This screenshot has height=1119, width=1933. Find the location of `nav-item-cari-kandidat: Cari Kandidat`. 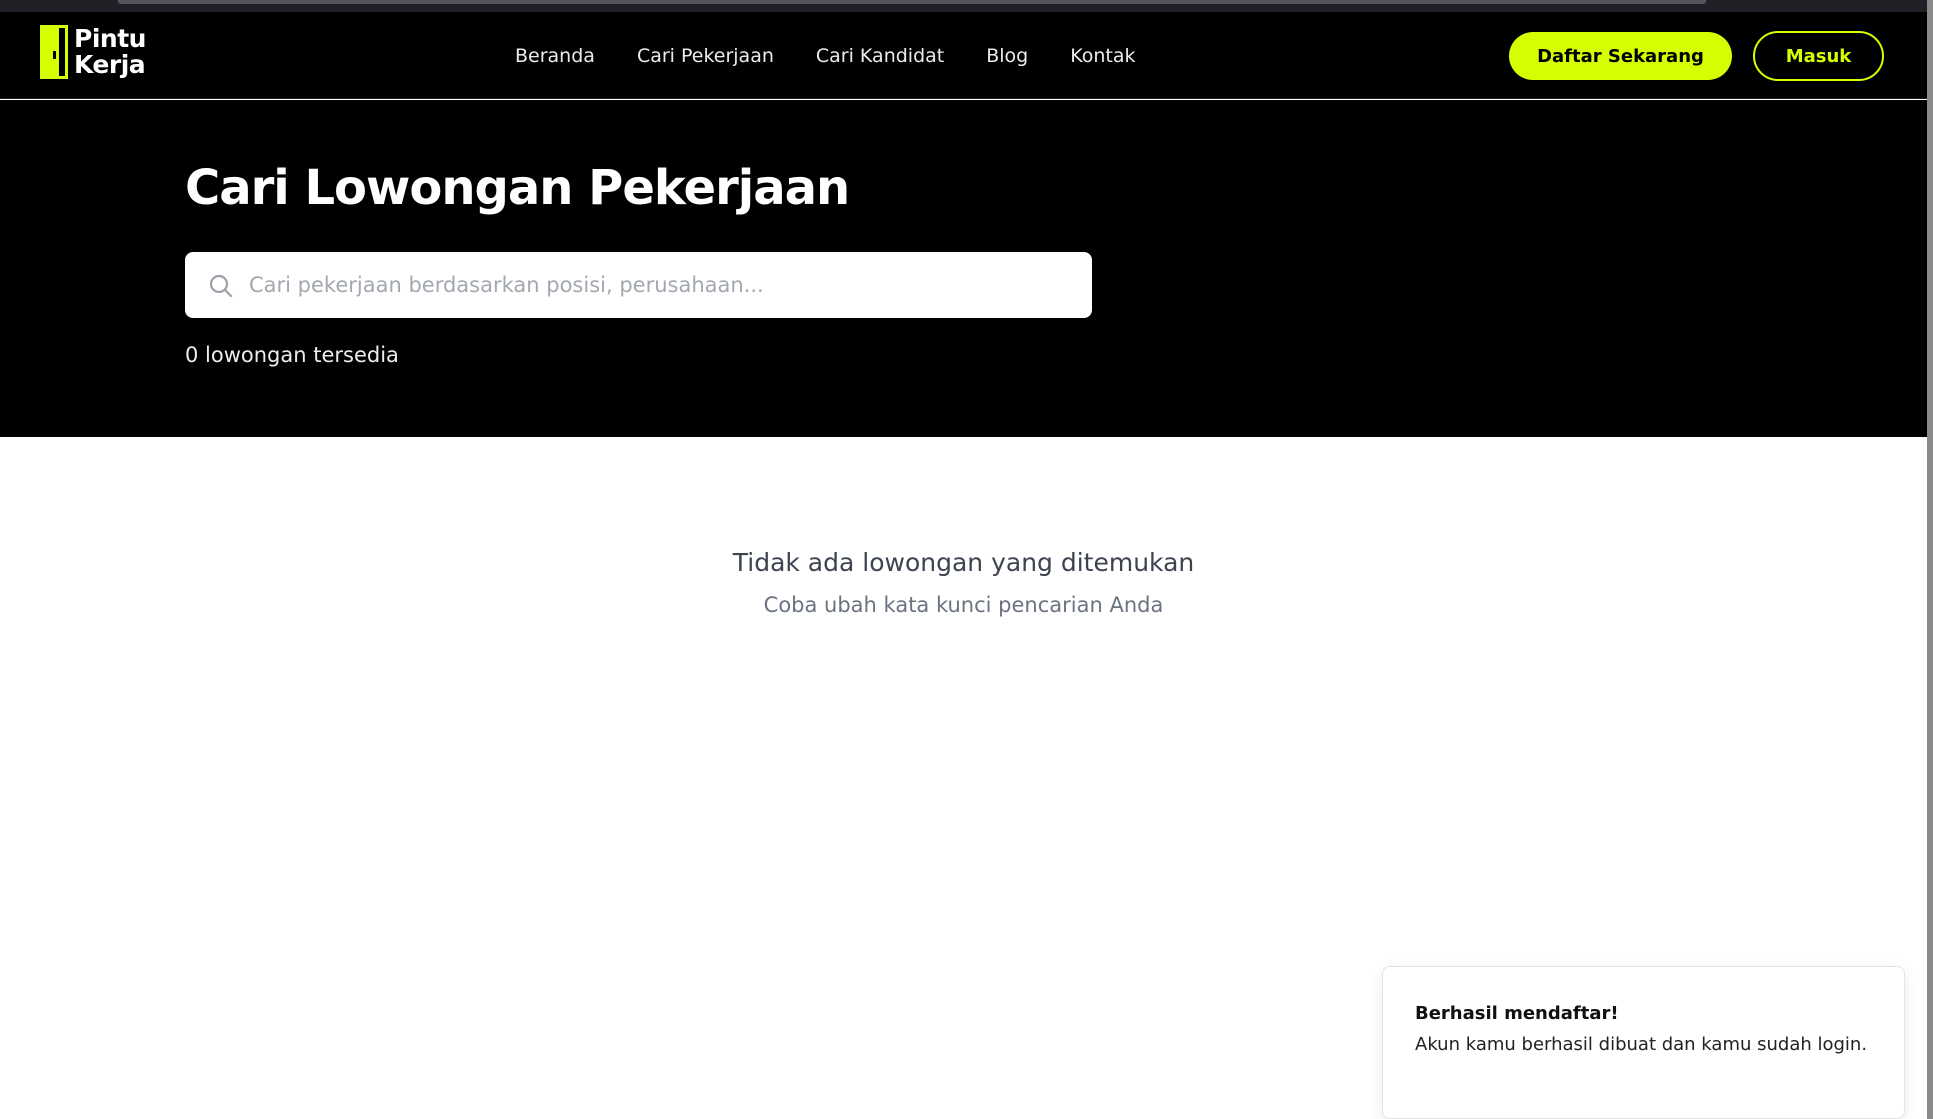

nav-item-cari-kandidat: Cari Kandidat is located at coordinates (880, 56).